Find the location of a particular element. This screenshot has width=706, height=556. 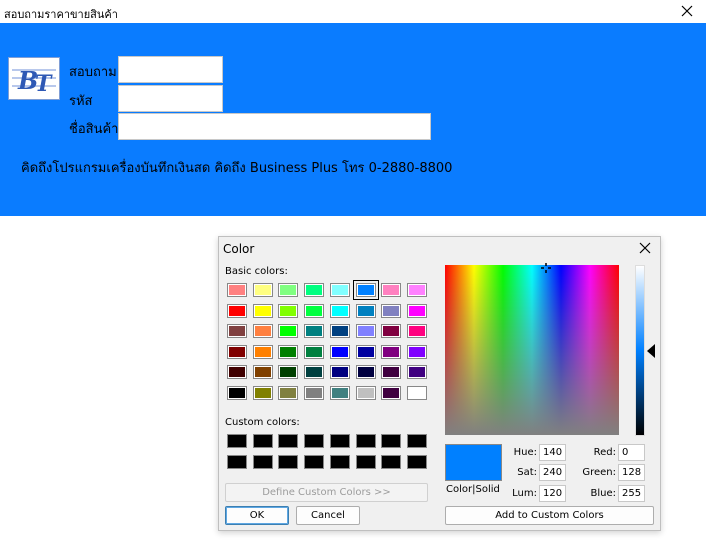

dialog-title: Color is located at coordinates (239, 249).